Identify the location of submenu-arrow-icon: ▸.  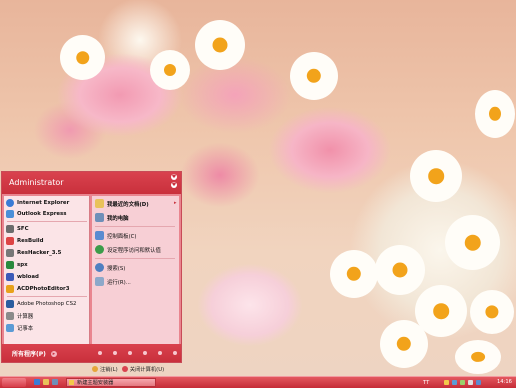
(175, 203).